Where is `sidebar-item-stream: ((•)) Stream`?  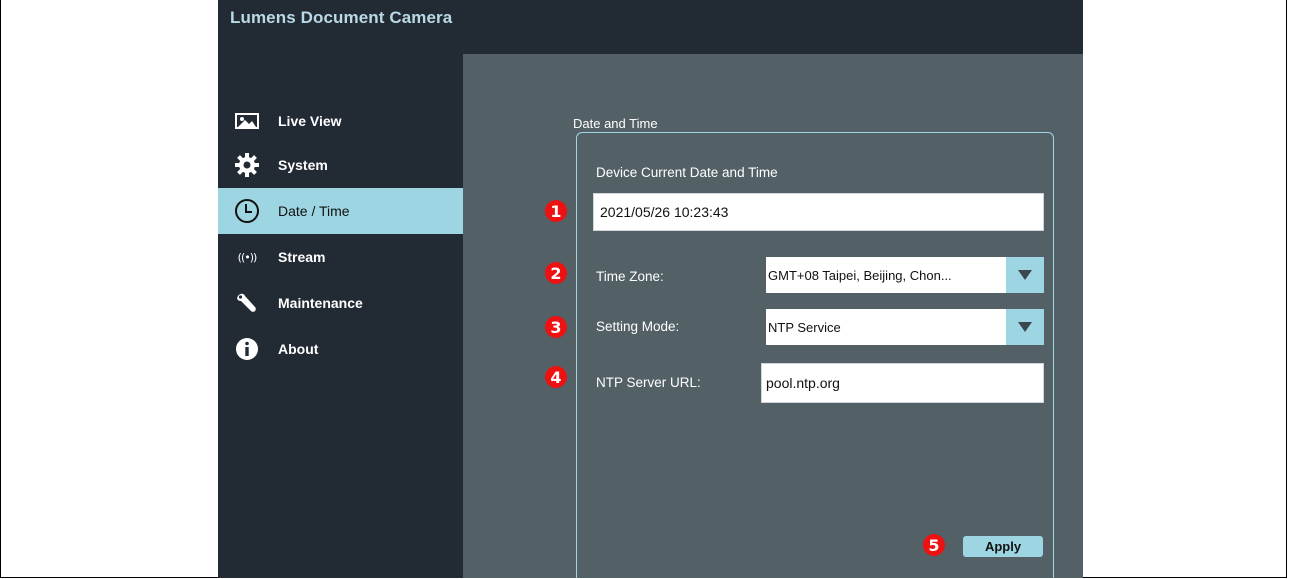
sidebar-item-stream: ((•)) Stream is located at coordinates (340, 257).